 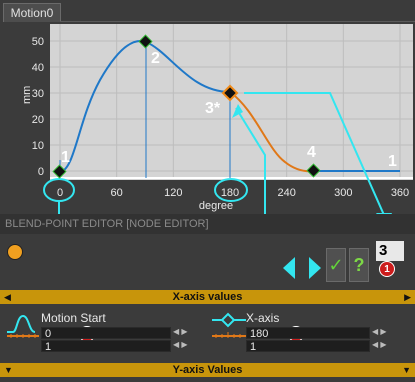 What do you see at coordinates (359, 265) in the screenshot?
I see `help-button: ?` at bounding box center [359, 265].